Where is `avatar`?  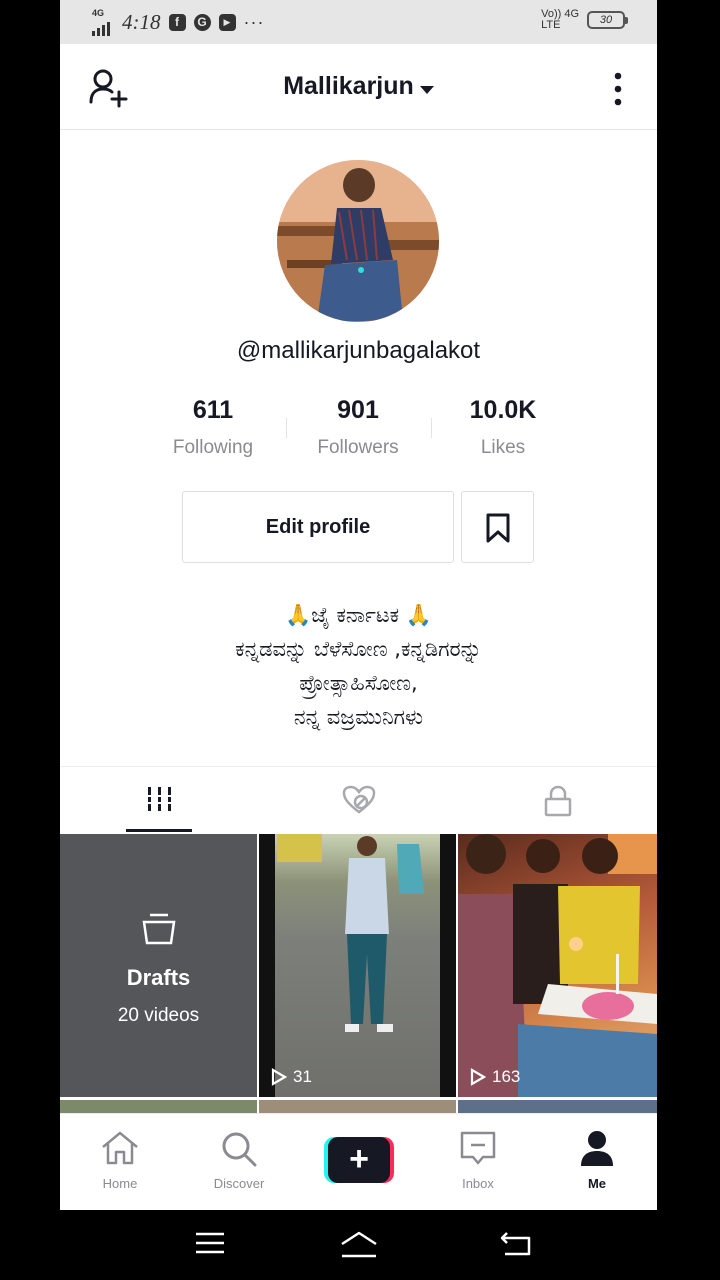
avatar is located at coordinates (358, 241).